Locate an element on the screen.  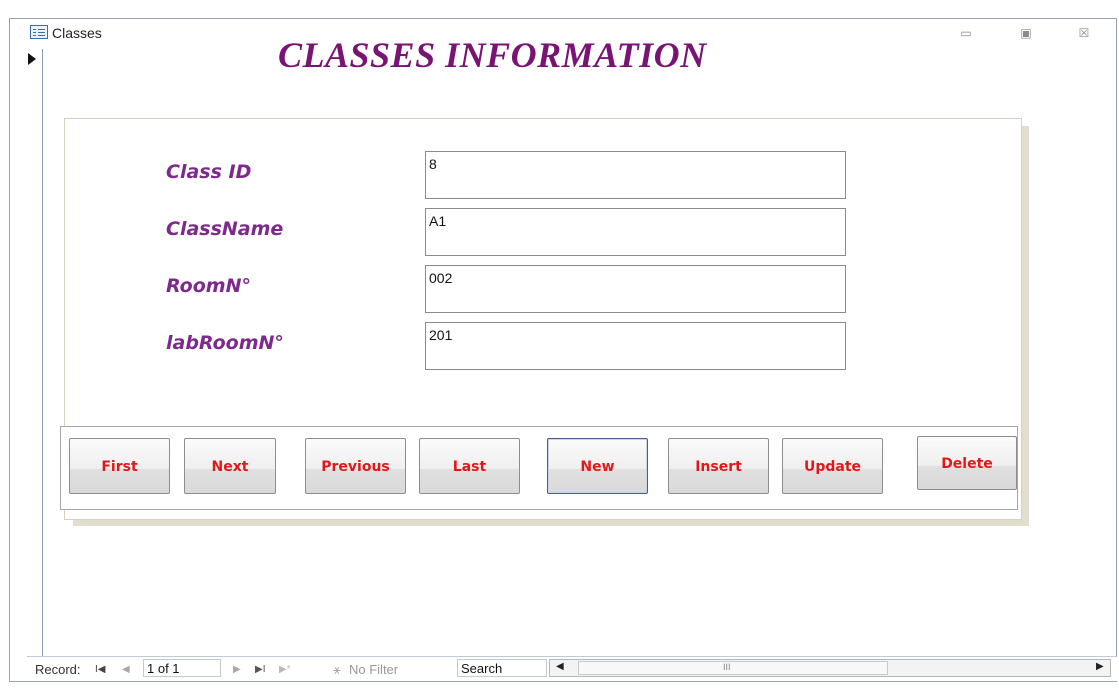
new-record-icon: ▶* is located at coordinates (285, 669).